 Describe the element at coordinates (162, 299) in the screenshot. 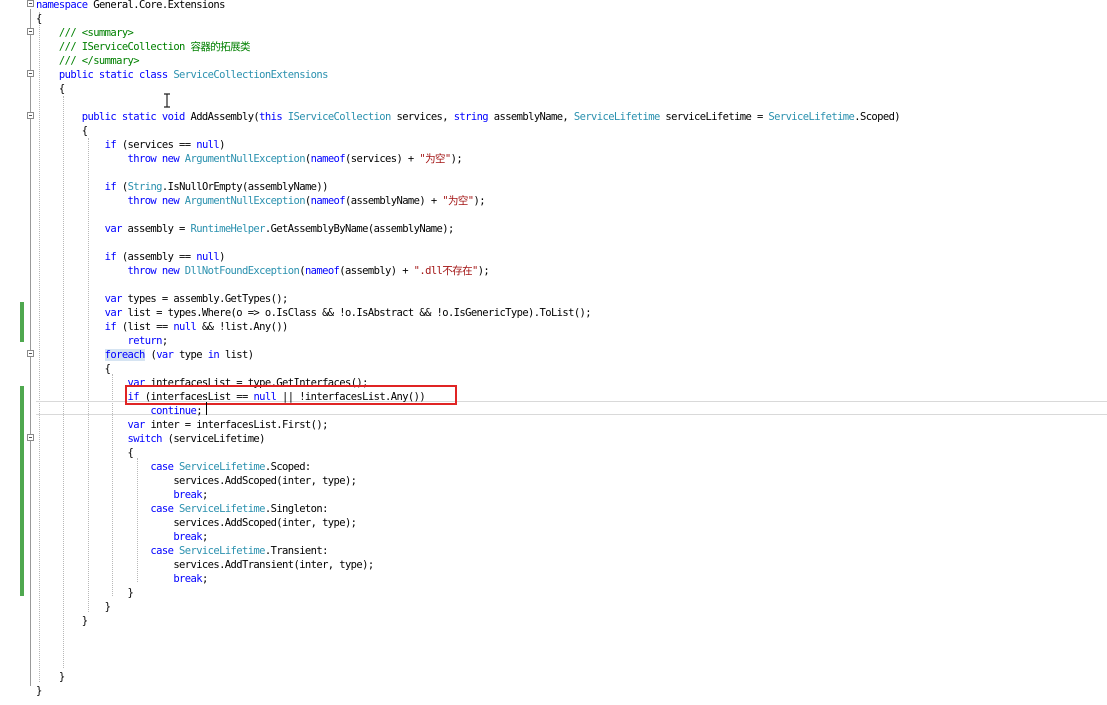

I see `code-line: var types = assembly.GetTypes();` at that location.